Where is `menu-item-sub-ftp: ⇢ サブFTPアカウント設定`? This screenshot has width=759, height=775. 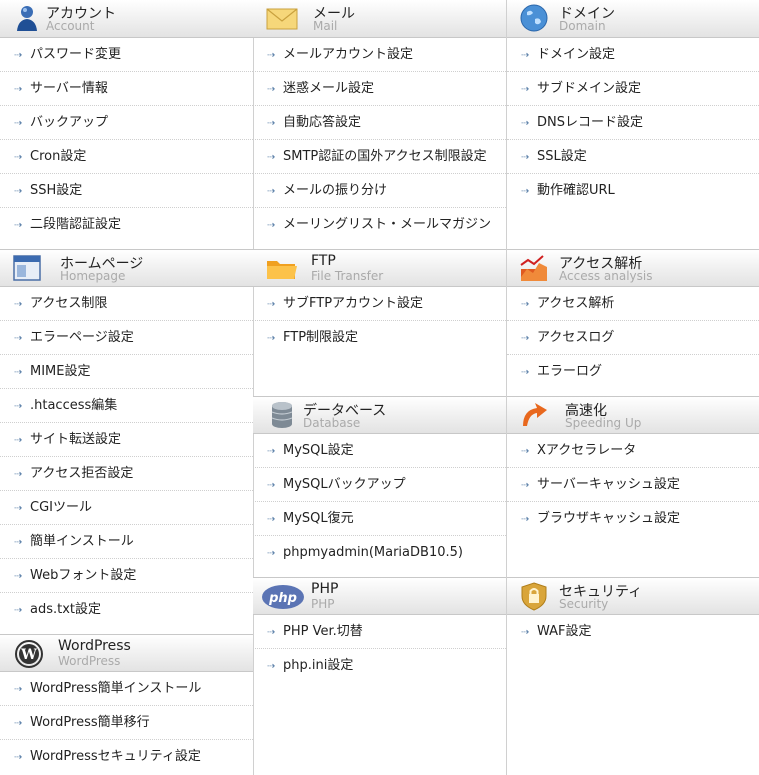 menu-item-sub-ftp: ⇢ サブFTPアカウント設定 is located at coordinates (379, 304).